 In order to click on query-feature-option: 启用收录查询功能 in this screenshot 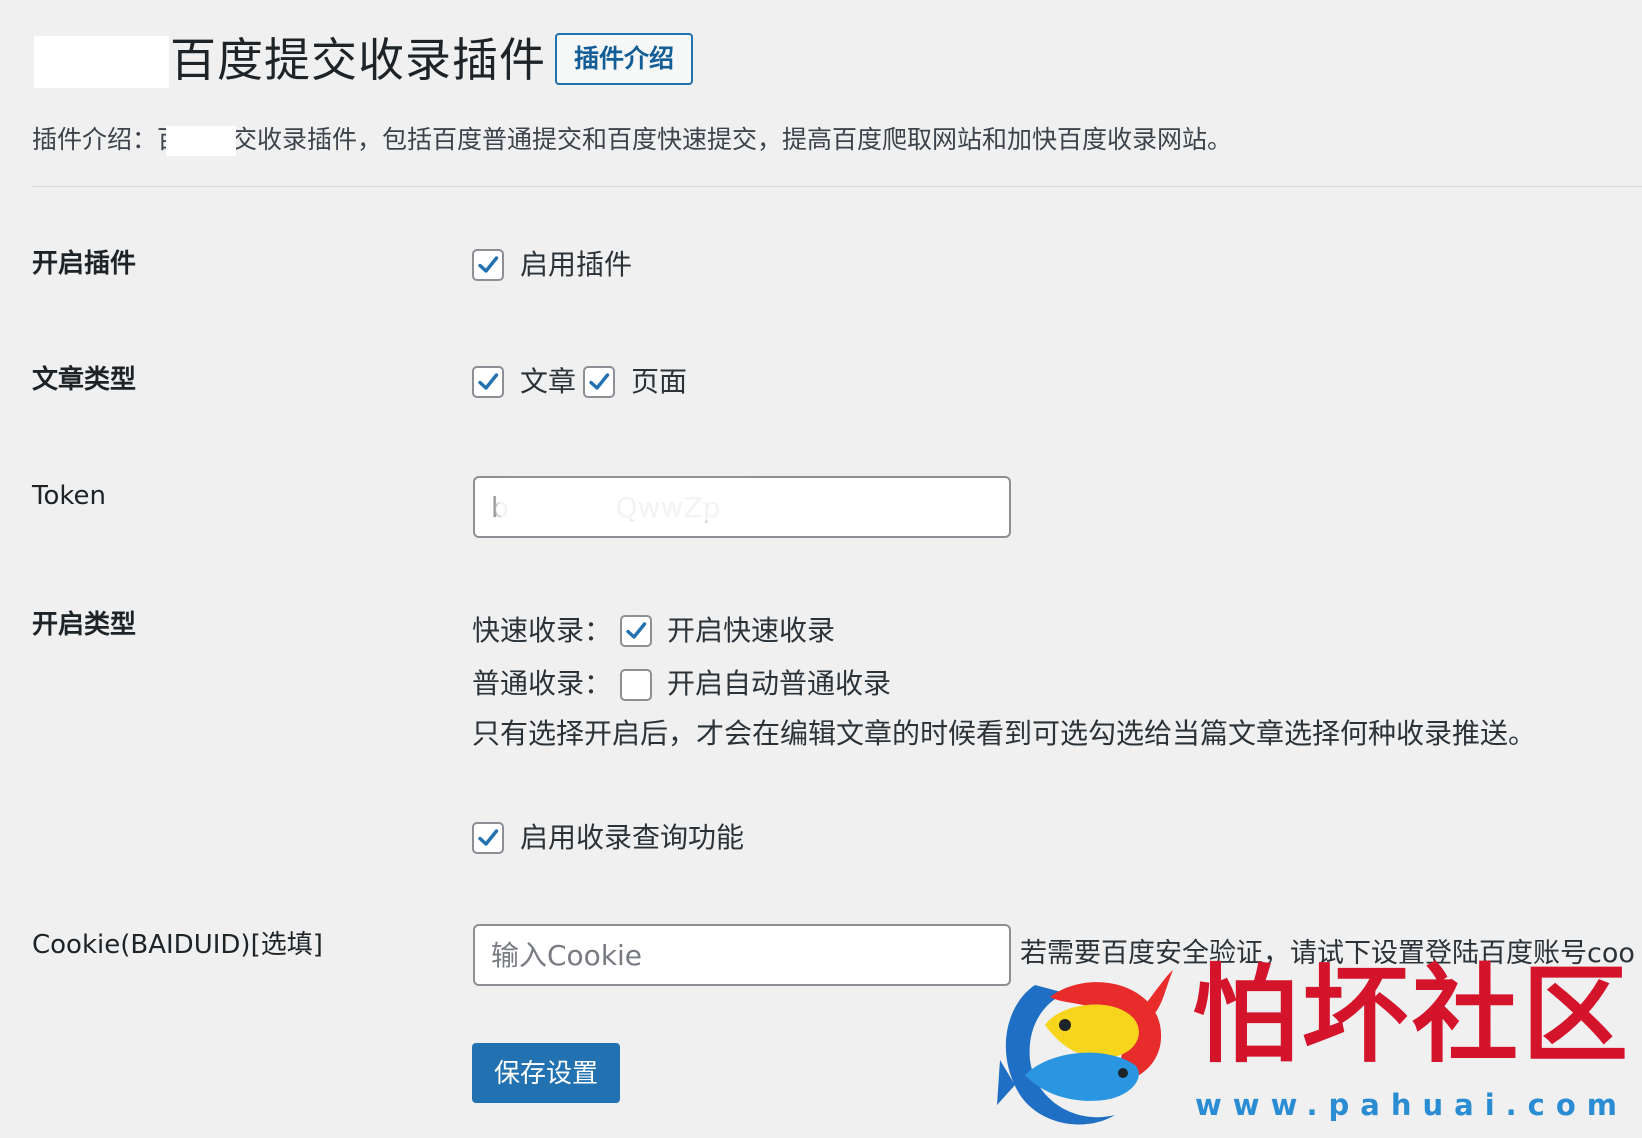, I will do `click(632, 837)`.